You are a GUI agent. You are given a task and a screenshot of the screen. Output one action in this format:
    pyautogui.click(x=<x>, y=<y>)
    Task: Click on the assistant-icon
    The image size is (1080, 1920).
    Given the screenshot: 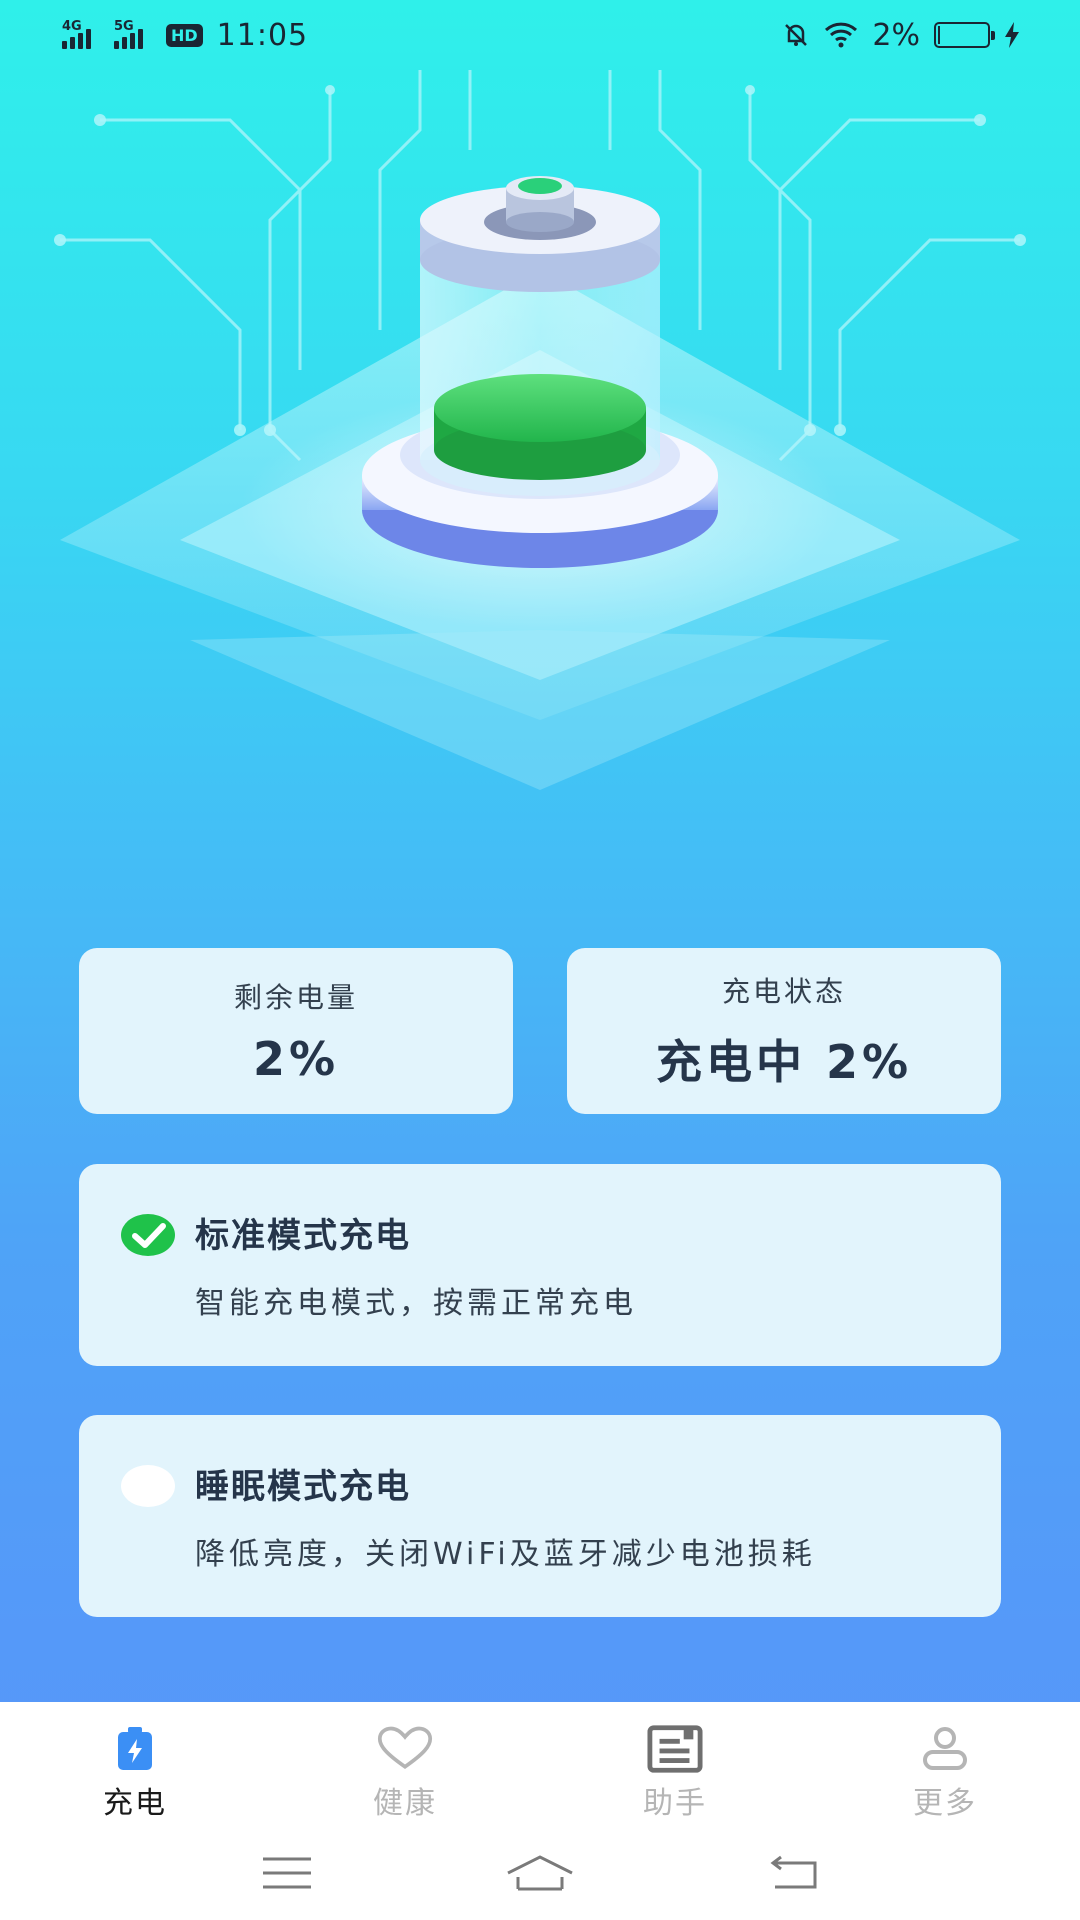 What is the action you would take?
    pyautogui.click(x=675, y=1749)
    